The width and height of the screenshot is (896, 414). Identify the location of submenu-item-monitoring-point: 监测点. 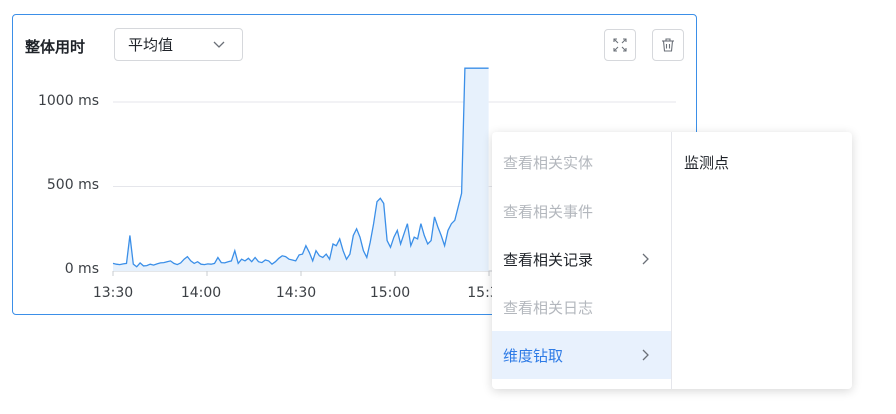
(706, 162).